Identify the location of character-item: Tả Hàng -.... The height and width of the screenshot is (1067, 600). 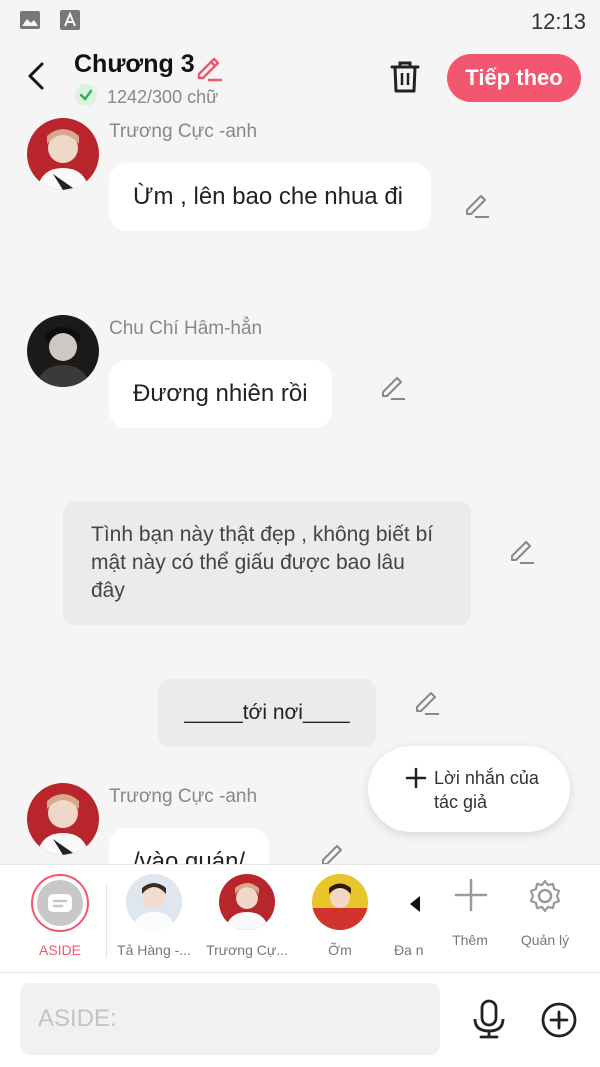
(154, 919).